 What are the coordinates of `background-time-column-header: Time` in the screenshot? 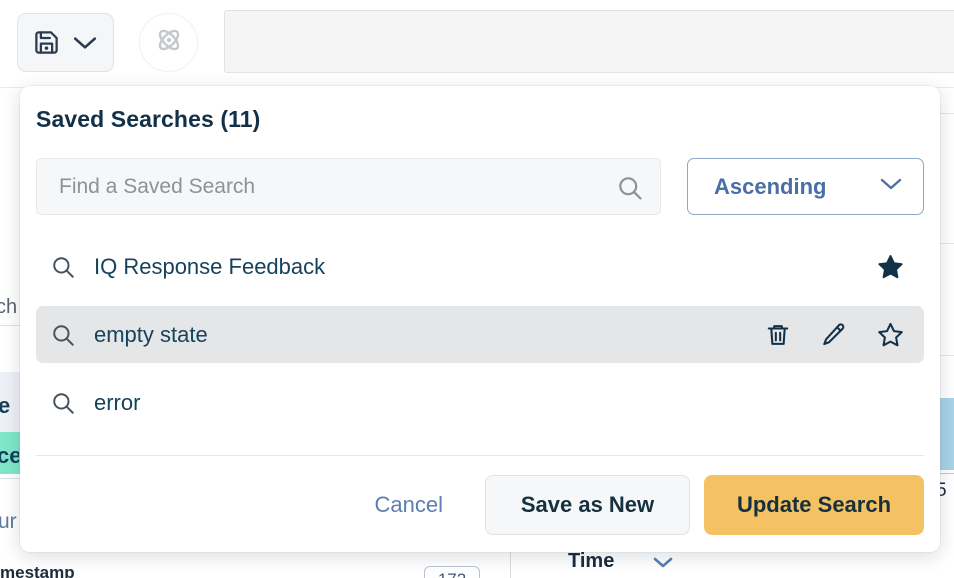 It's located at (591, 561).